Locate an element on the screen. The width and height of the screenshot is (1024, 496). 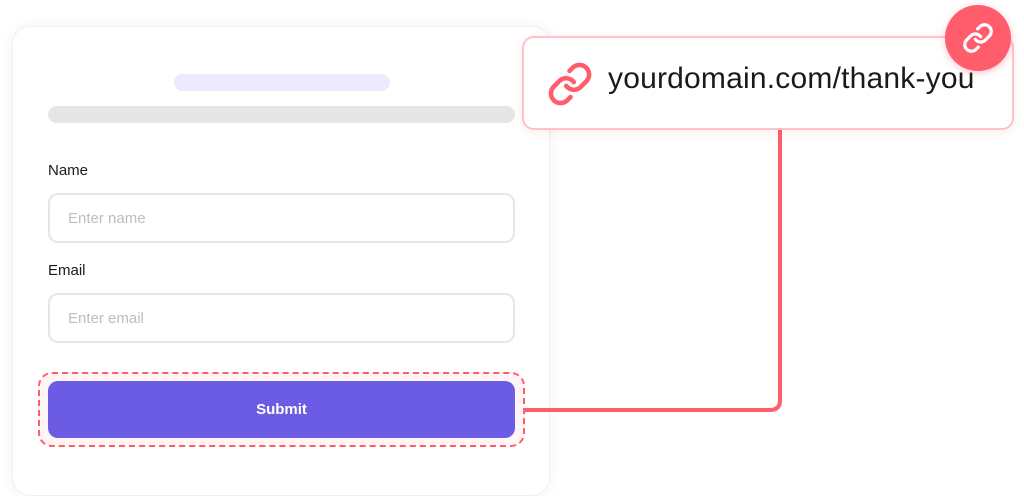
name-input is located at coordinates (281, 218).